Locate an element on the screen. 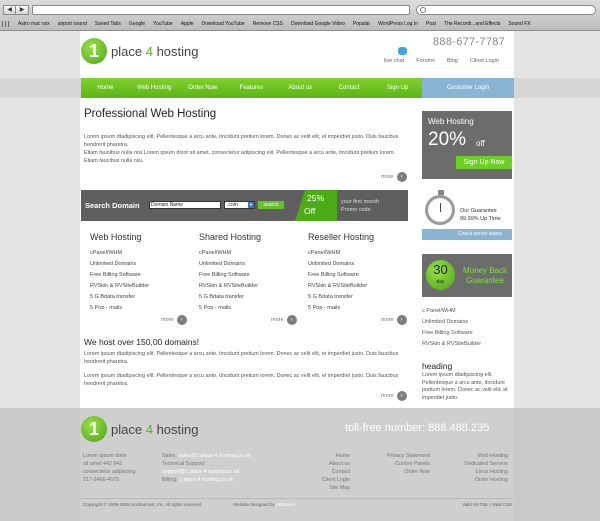 This screenshot has height=521, width=600. support-email-link: support@1 place 4 hosting.co.uk is located at coordinates (206, 472).